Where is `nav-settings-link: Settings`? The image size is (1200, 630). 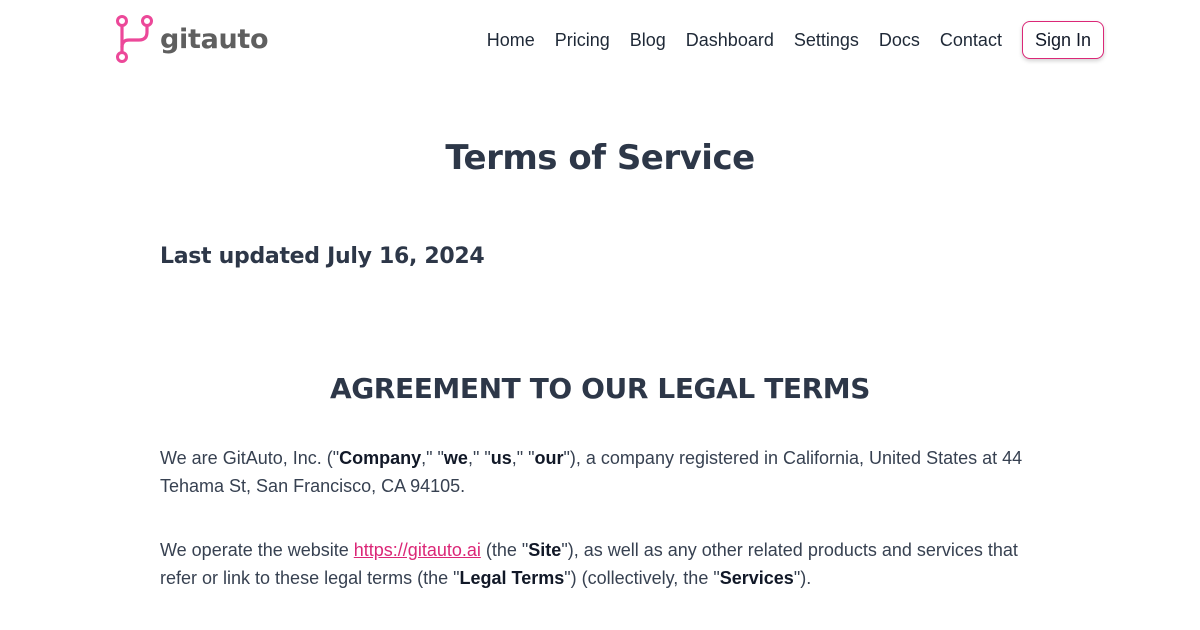
nav-settings-link: Settings is located at coordinates (826, 40).